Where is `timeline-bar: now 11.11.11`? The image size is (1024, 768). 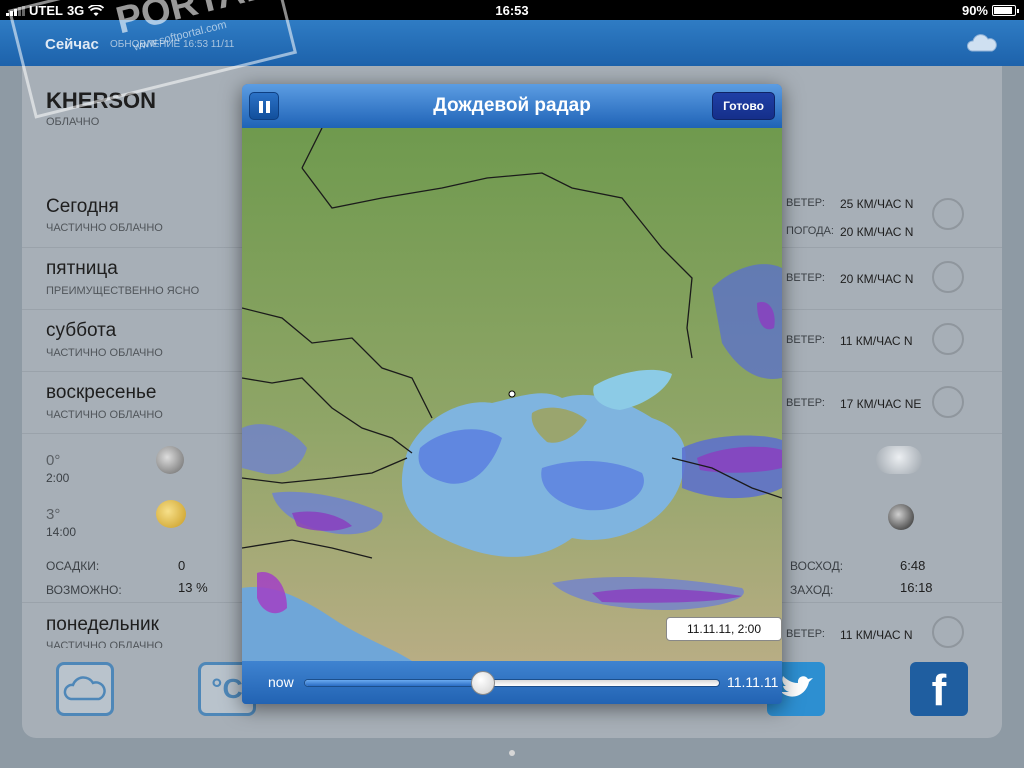
timeline-bar: now 11.11.11 is located at coordinates (512, 682).